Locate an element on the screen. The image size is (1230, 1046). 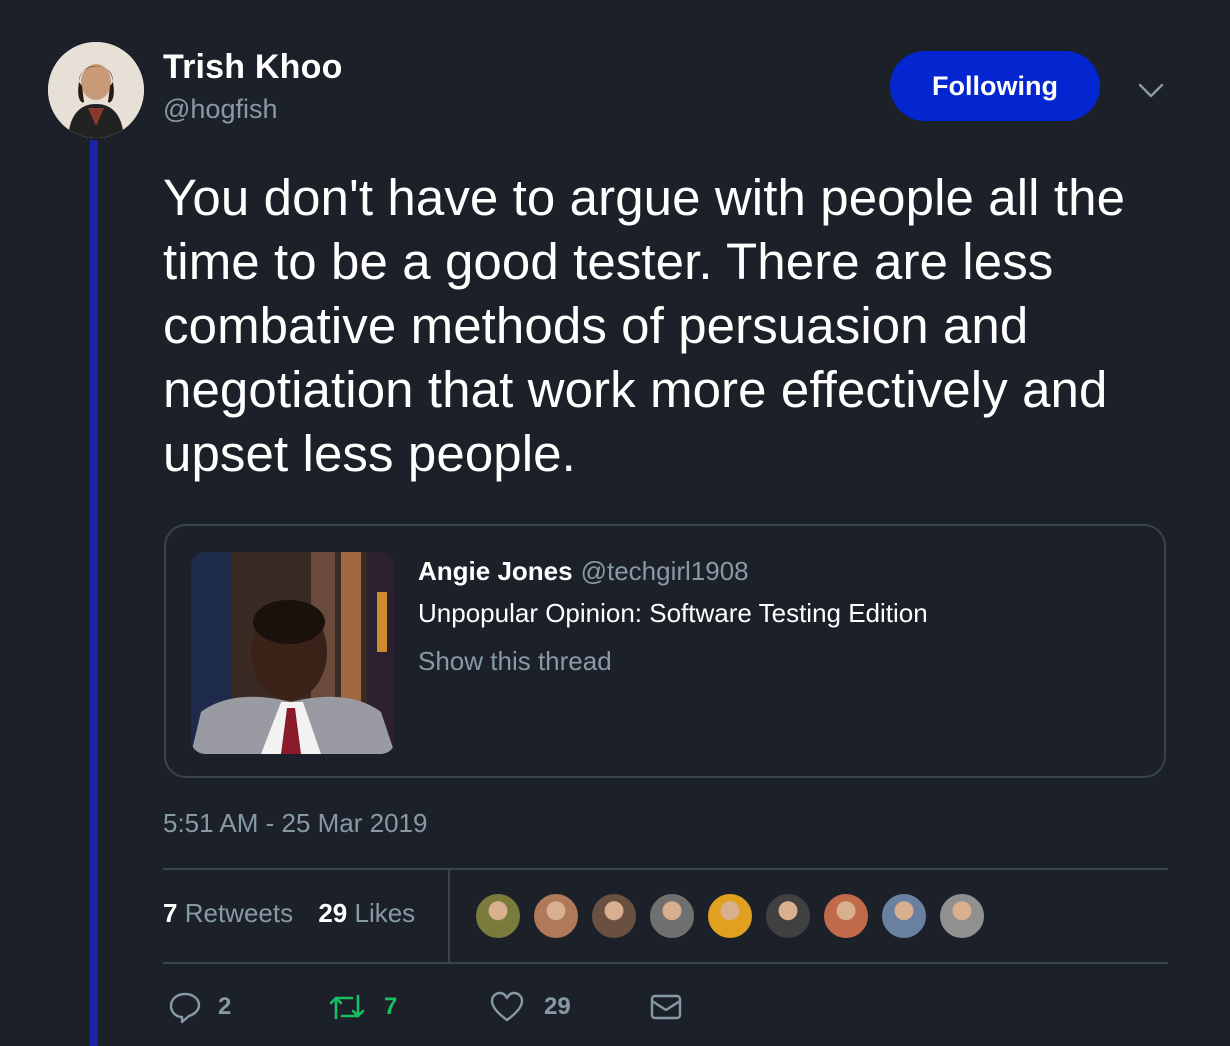
message-button is located at coordinates (666, 1007).